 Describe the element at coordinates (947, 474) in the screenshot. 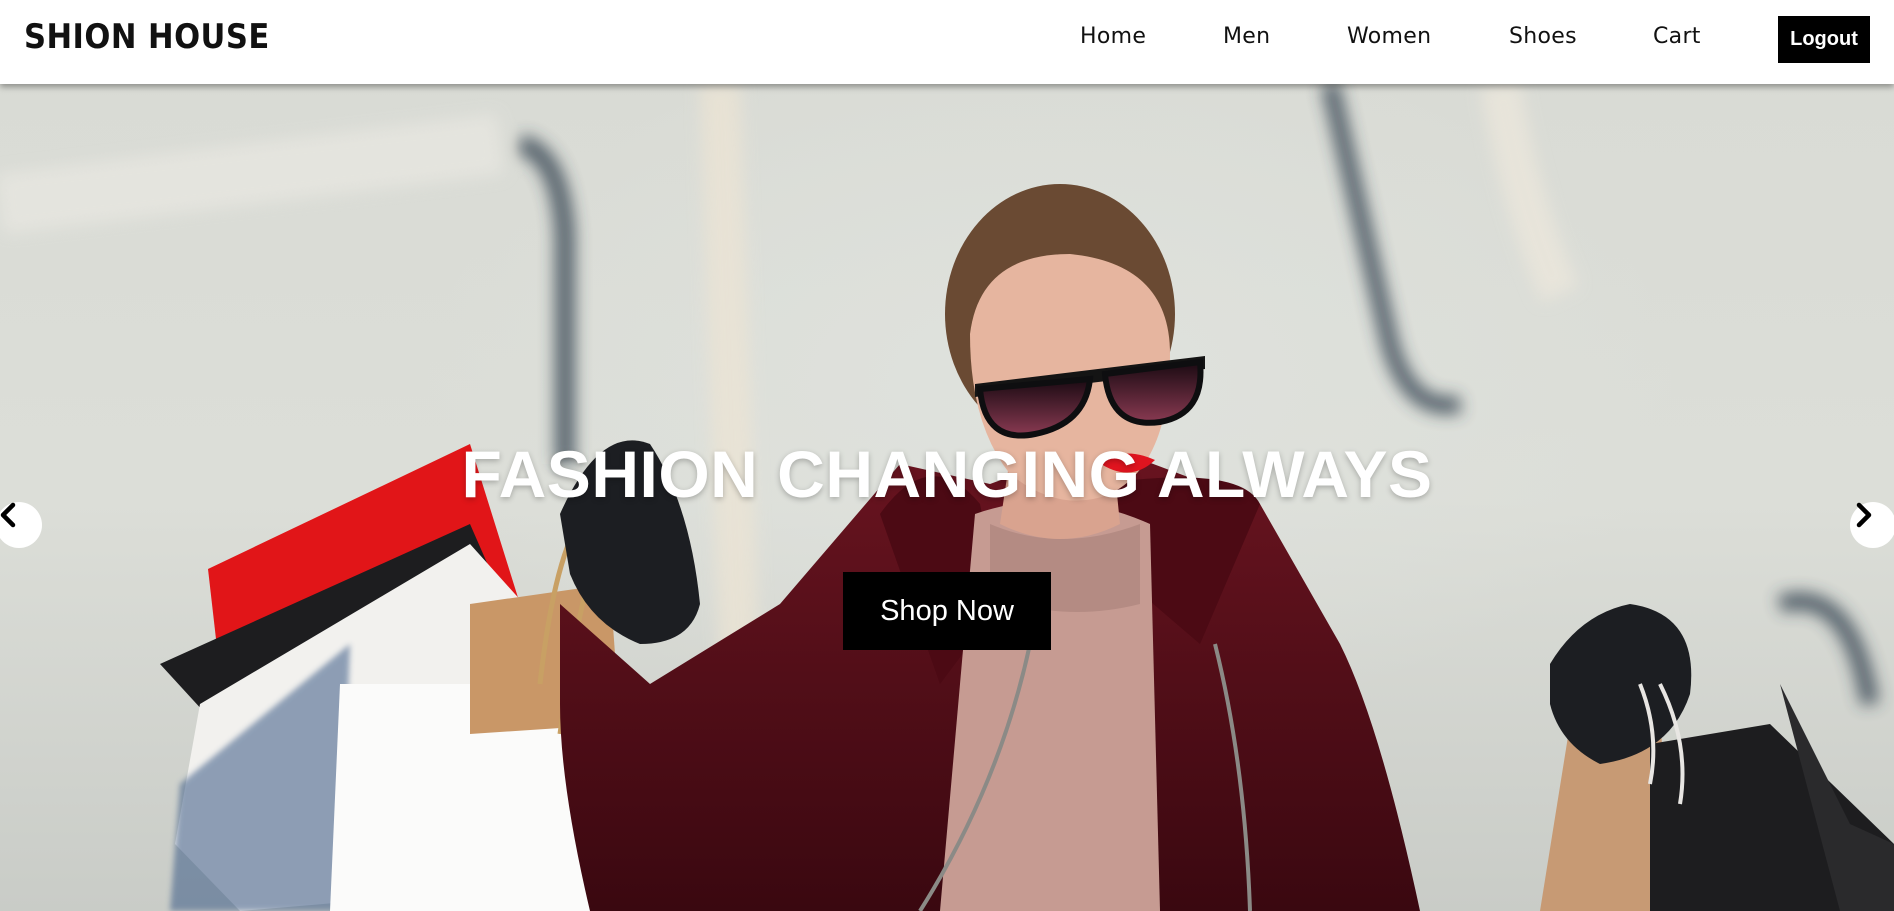

I see `hero-headline: FASHION CHANGING ALWAYS` at that location.